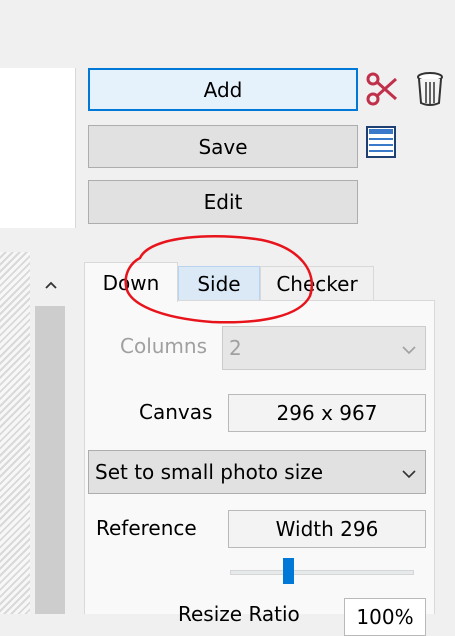  Describe the element at coordinates (223, 89) in the screenshot. I see `add-button: Add` at that location.